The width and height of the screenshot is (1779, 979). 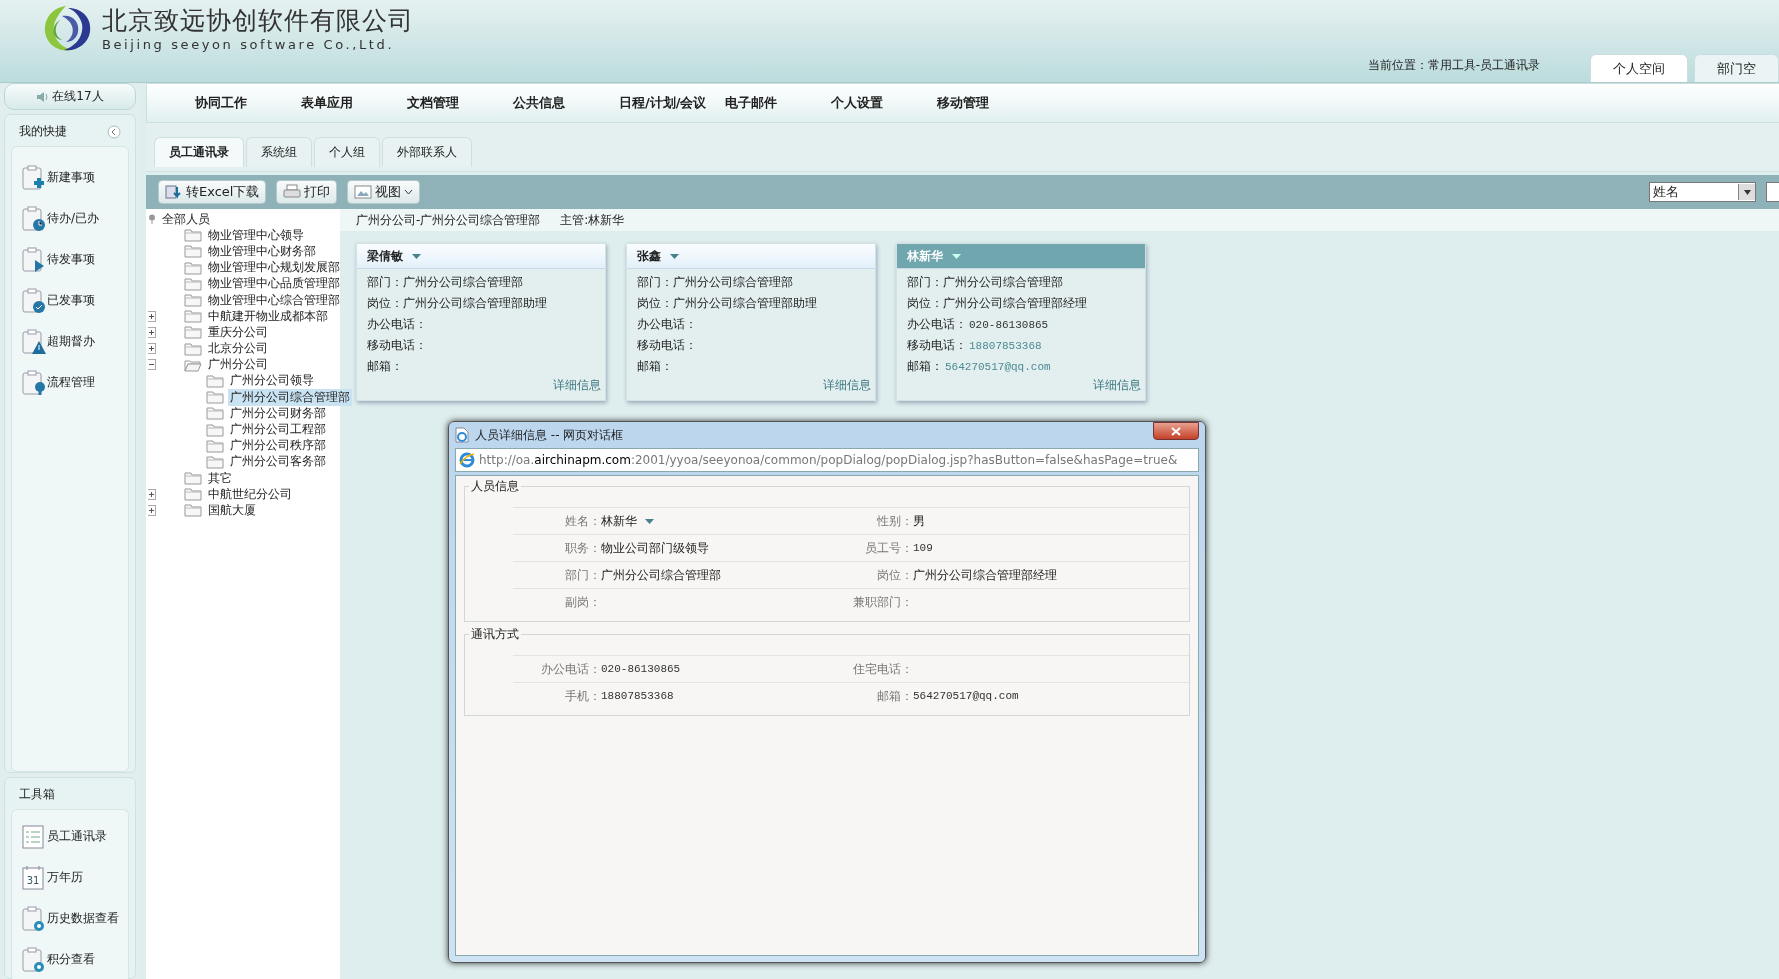 I want to click on tree-item: 广州分公司财务部, so click(x=278, y=413).